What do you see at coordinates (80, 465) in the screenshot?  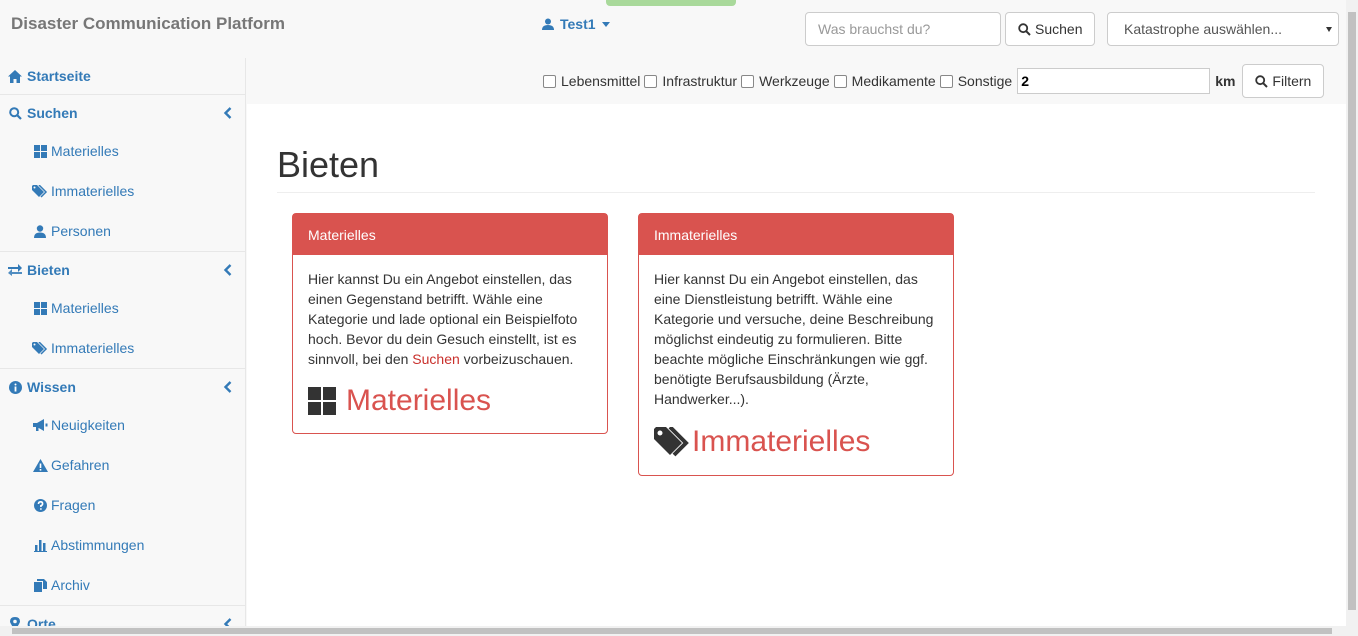 I see `sidebar-item-label: Gefahren` at bounding box center [80, 465].